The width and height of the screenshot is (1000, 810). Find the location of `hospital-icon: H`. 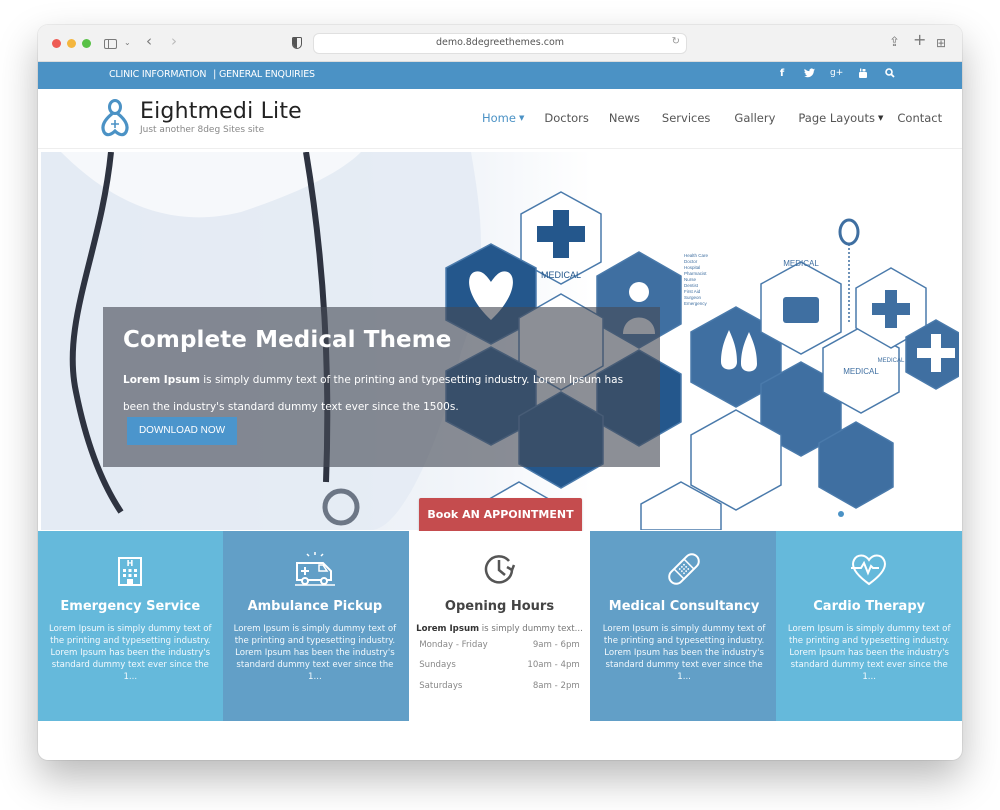

hospital-icon: H is located at coordinates (130, 571).